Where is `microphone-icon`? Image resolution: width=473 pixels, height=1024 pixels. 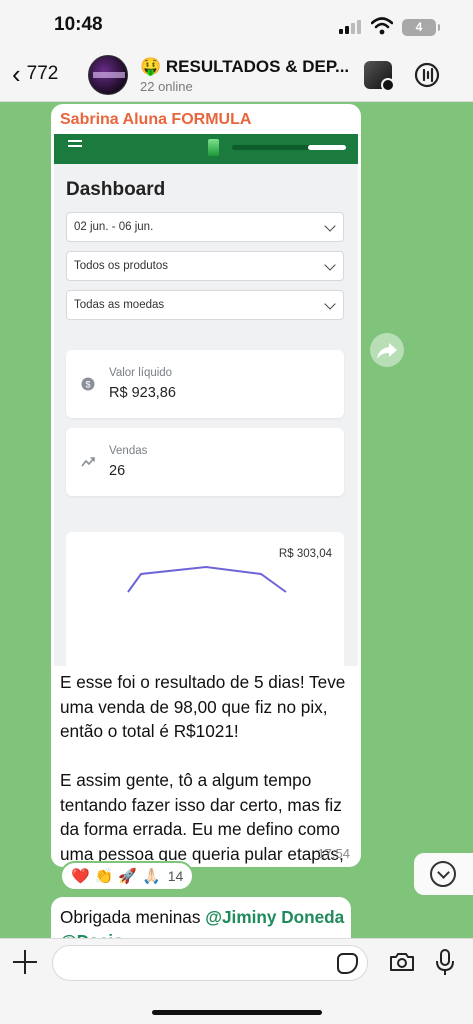 microphone-icon is located at coordinates (445, 963).